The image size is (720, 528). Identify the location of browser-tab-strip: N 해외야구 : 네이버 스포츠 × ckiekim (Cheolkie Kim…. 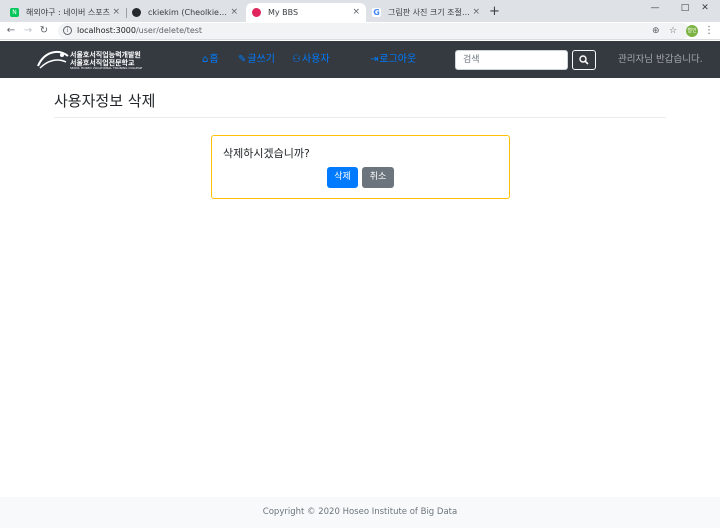
(360, 11).